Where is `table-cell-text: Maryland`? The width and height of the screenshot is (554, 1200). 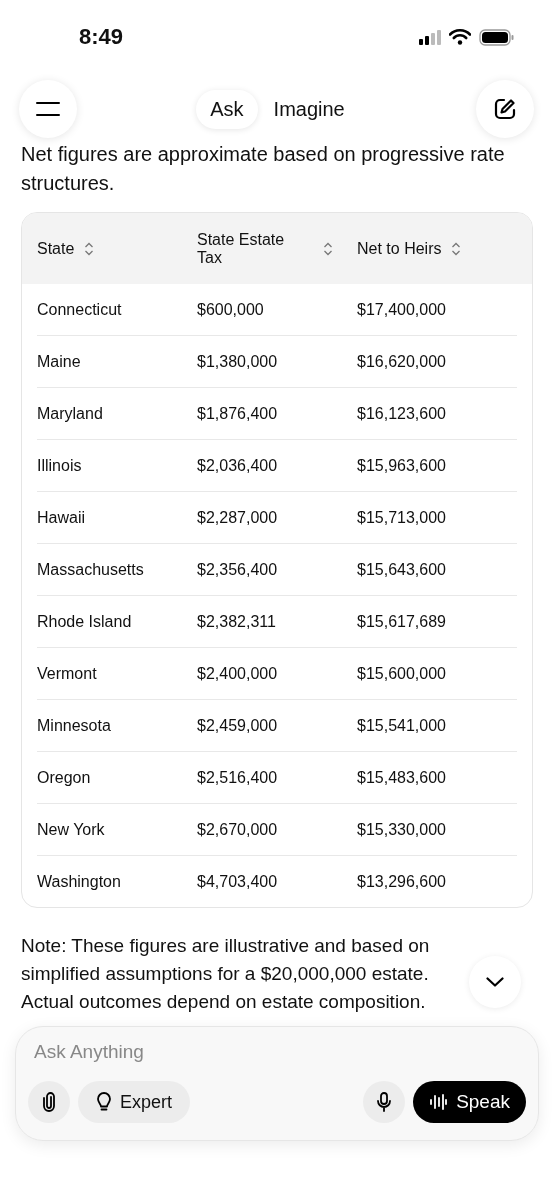
table-cell-text: Maryland is located at coordinates (70, 413).